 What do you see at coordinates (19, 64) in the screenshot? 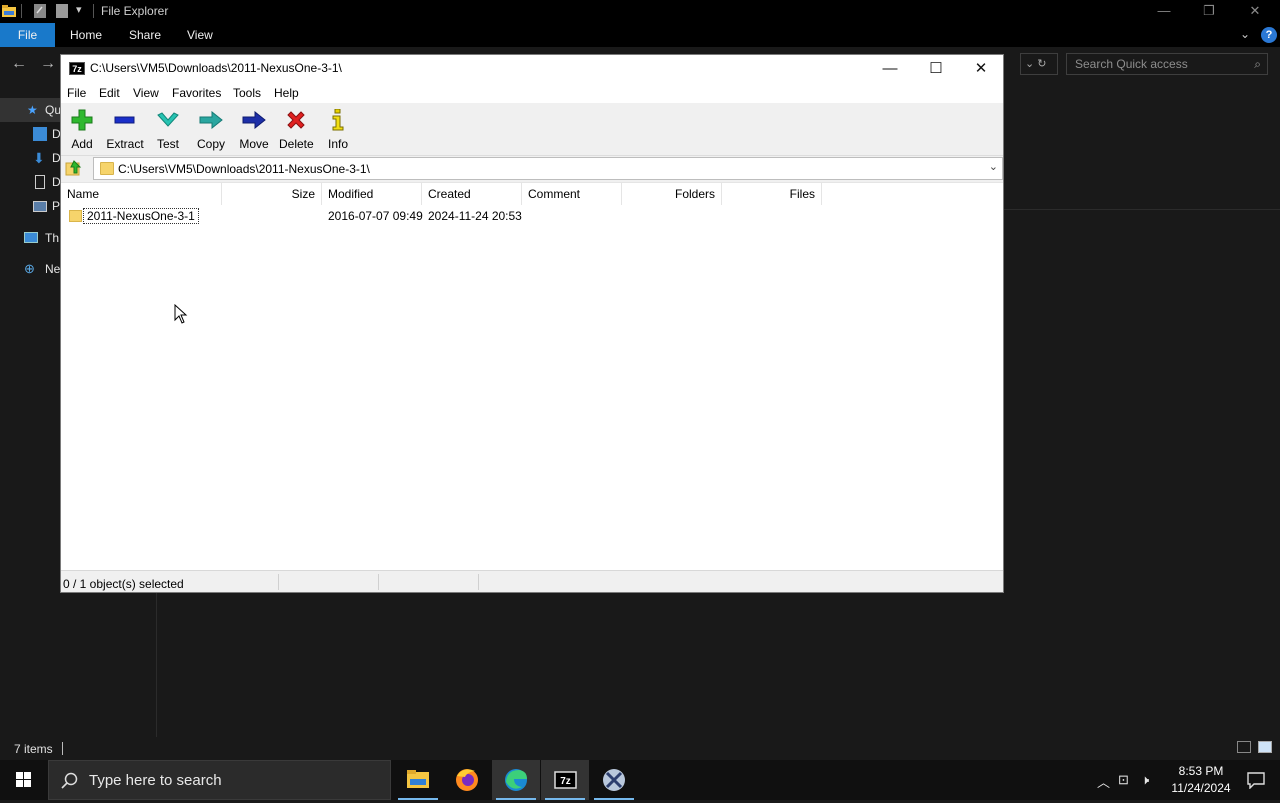
I see `back-arrow-icon: ←` at bounding box center [19, 64].